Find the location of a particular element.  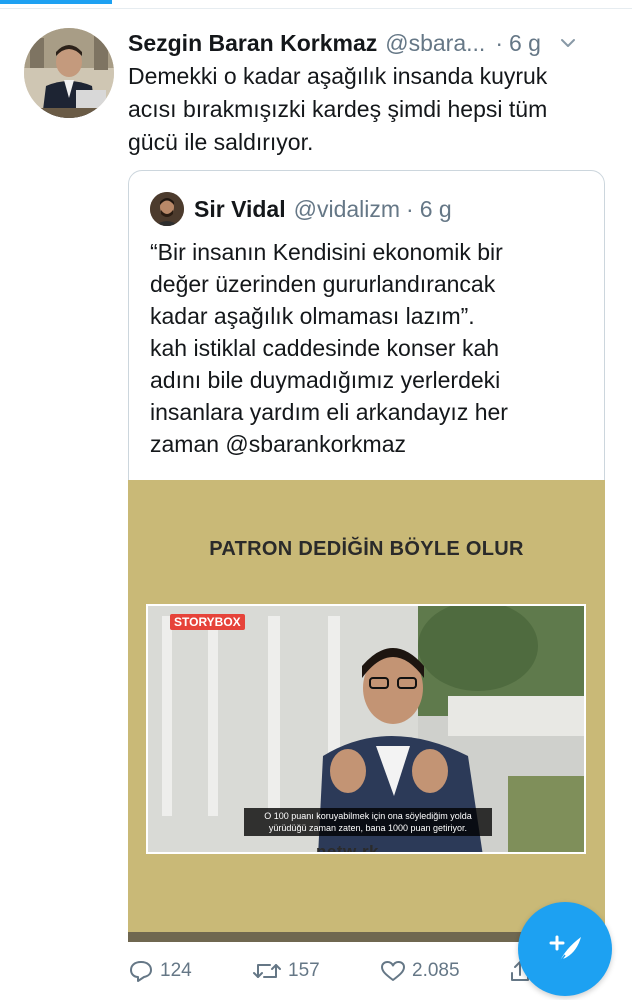

quoted-text-line: adını bile duymadığımız yerlerdeki is located at coordinates (325, 380).